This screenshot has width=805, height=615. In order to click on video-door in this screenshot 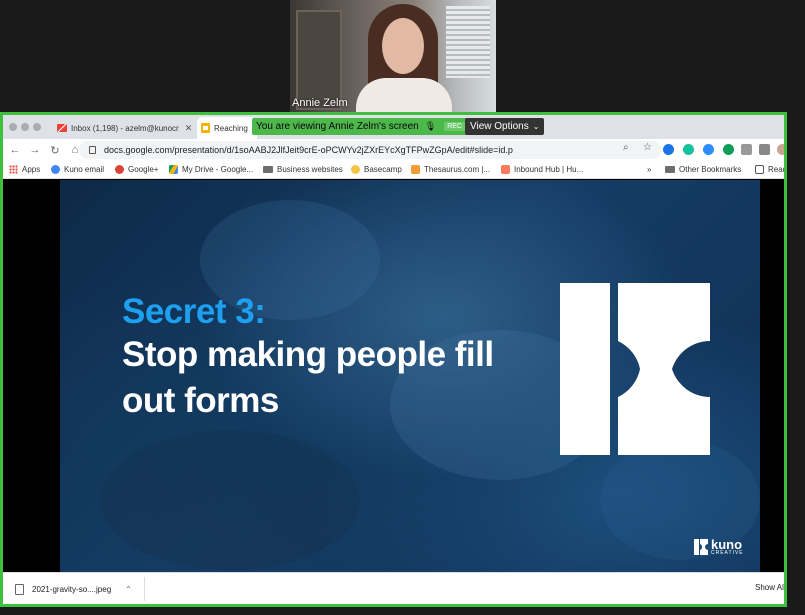, I will do `click(319, 60)`.